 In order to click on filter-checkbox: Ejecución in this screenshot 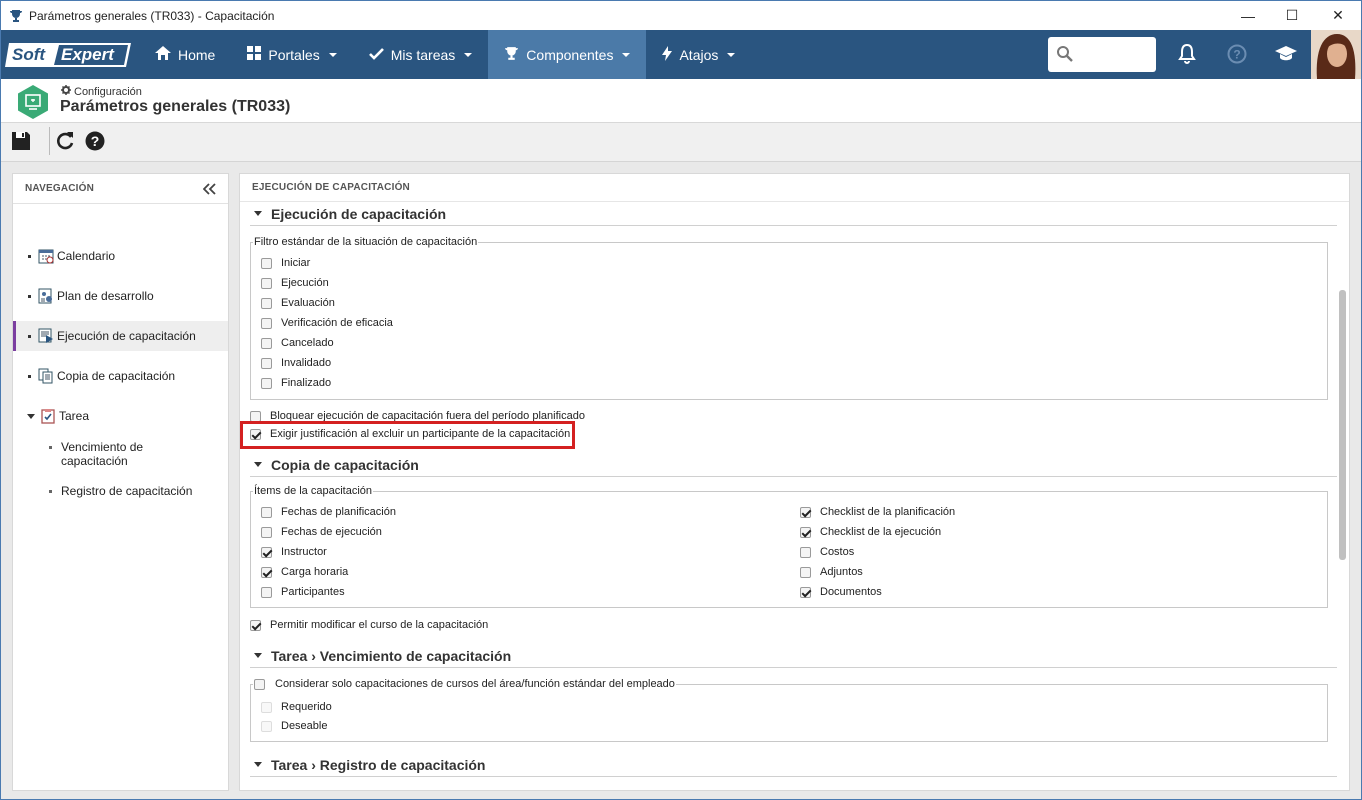, I will do `click(295, 283)`.